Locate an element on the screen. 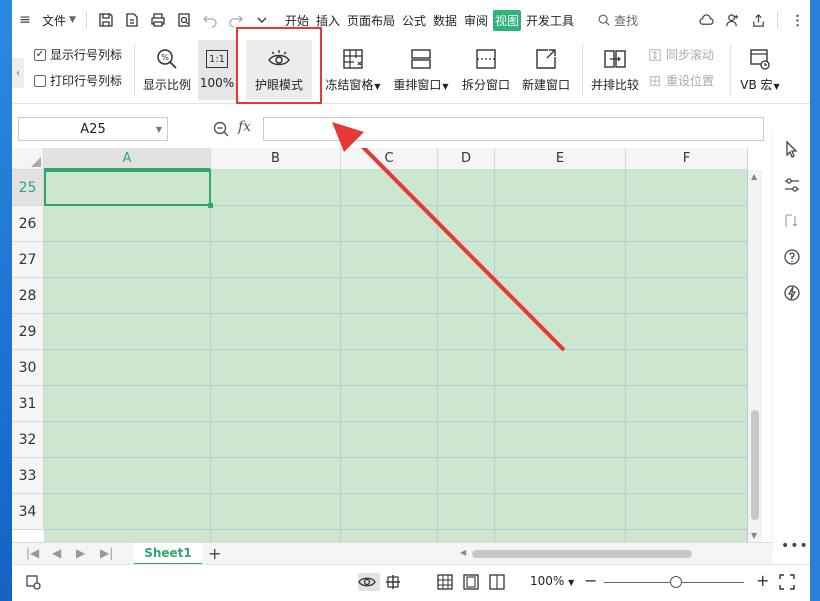 The height and width of the screenshot is (601, 820). zoom-level-value: 100% is located at coordinates (547, 581).